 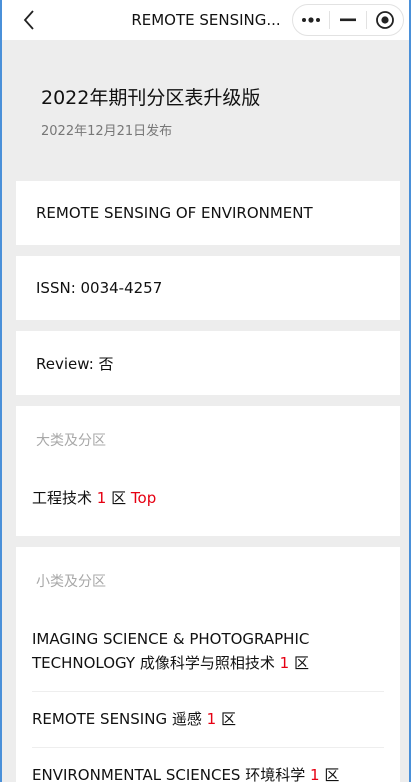 What do you see at coordinates (169, 774) in the screenshot?
I see `minor-item-name: ENVIRONMENTAL SCIENCES 环境科学` at bounding box center [169, 774].